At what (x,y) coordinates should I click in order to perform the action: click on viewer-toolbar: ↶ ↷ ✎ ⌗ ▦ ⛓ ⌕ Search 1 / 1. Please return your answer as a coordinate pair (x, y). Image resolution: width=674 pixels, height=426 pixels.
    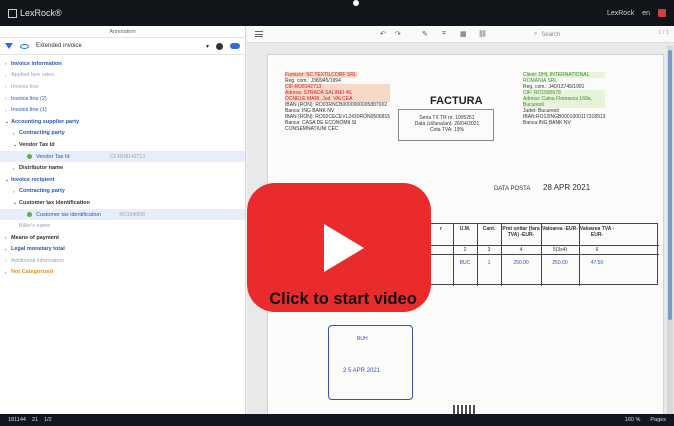
    Looking at the image, I should click on (460, 34).